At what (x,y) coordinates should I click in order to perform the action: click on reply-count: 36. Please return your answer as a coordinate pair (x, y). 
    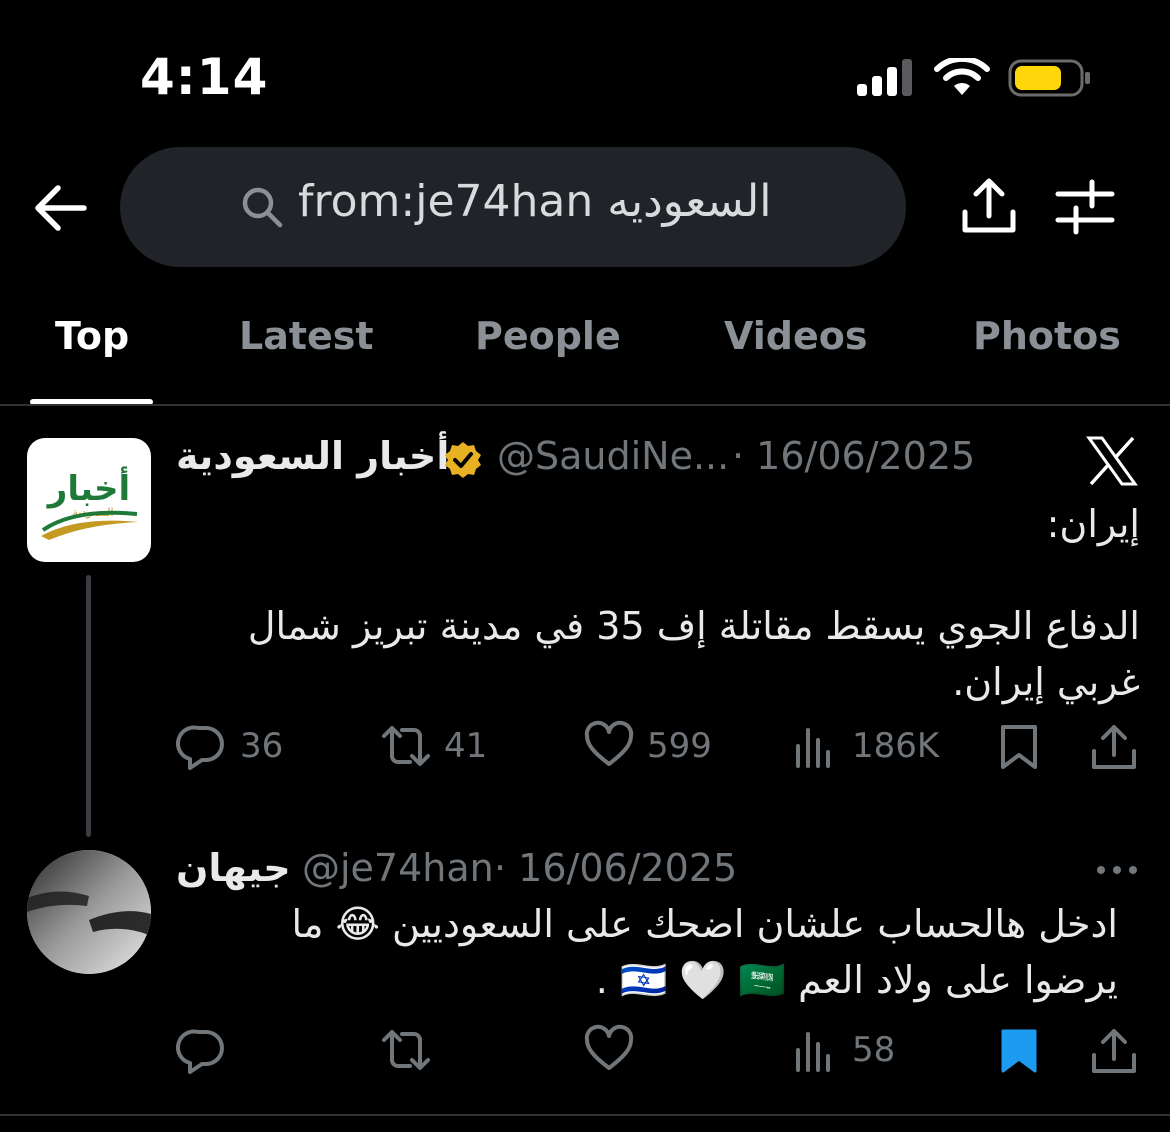
    Looking at the image, I should click on (262, 746).